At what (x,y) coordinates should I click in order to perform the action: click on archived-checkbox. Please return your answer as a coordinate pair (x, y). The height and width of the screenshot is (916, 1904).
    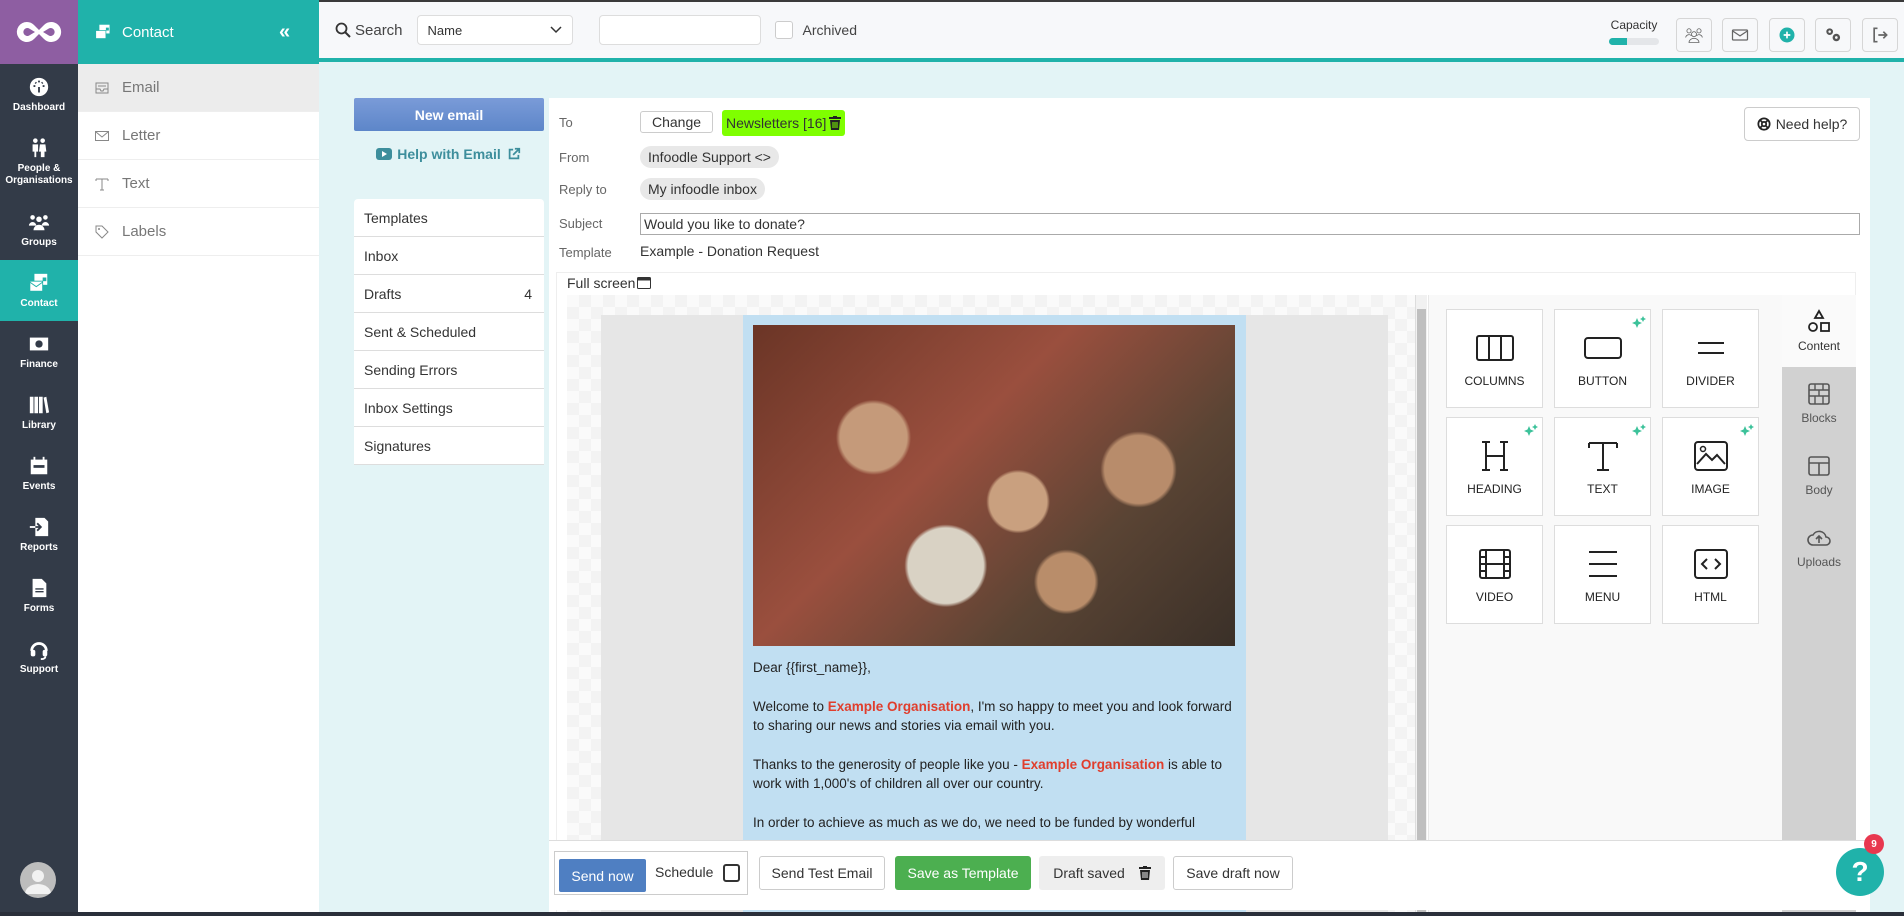
    Looking at the image, I should click on (783, 30).